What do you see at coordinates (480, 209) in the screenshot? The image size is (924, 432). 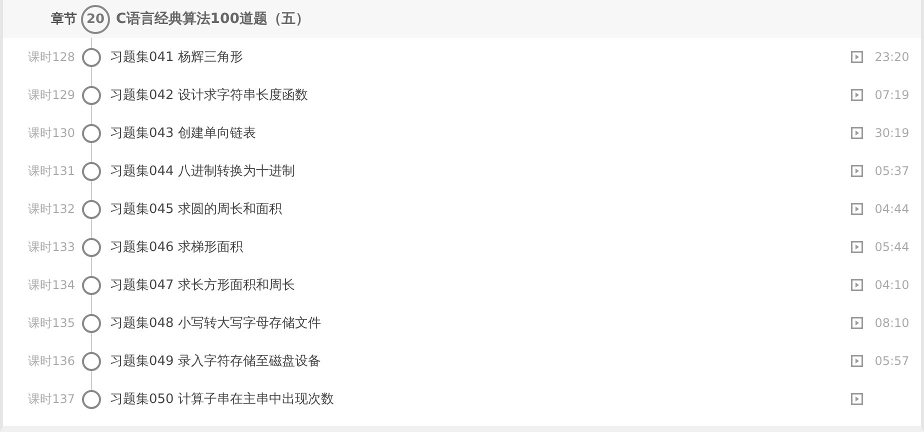 I see `lesson-title: 习题集045 求圆的周长和面积` at bounding box center [480, 209].